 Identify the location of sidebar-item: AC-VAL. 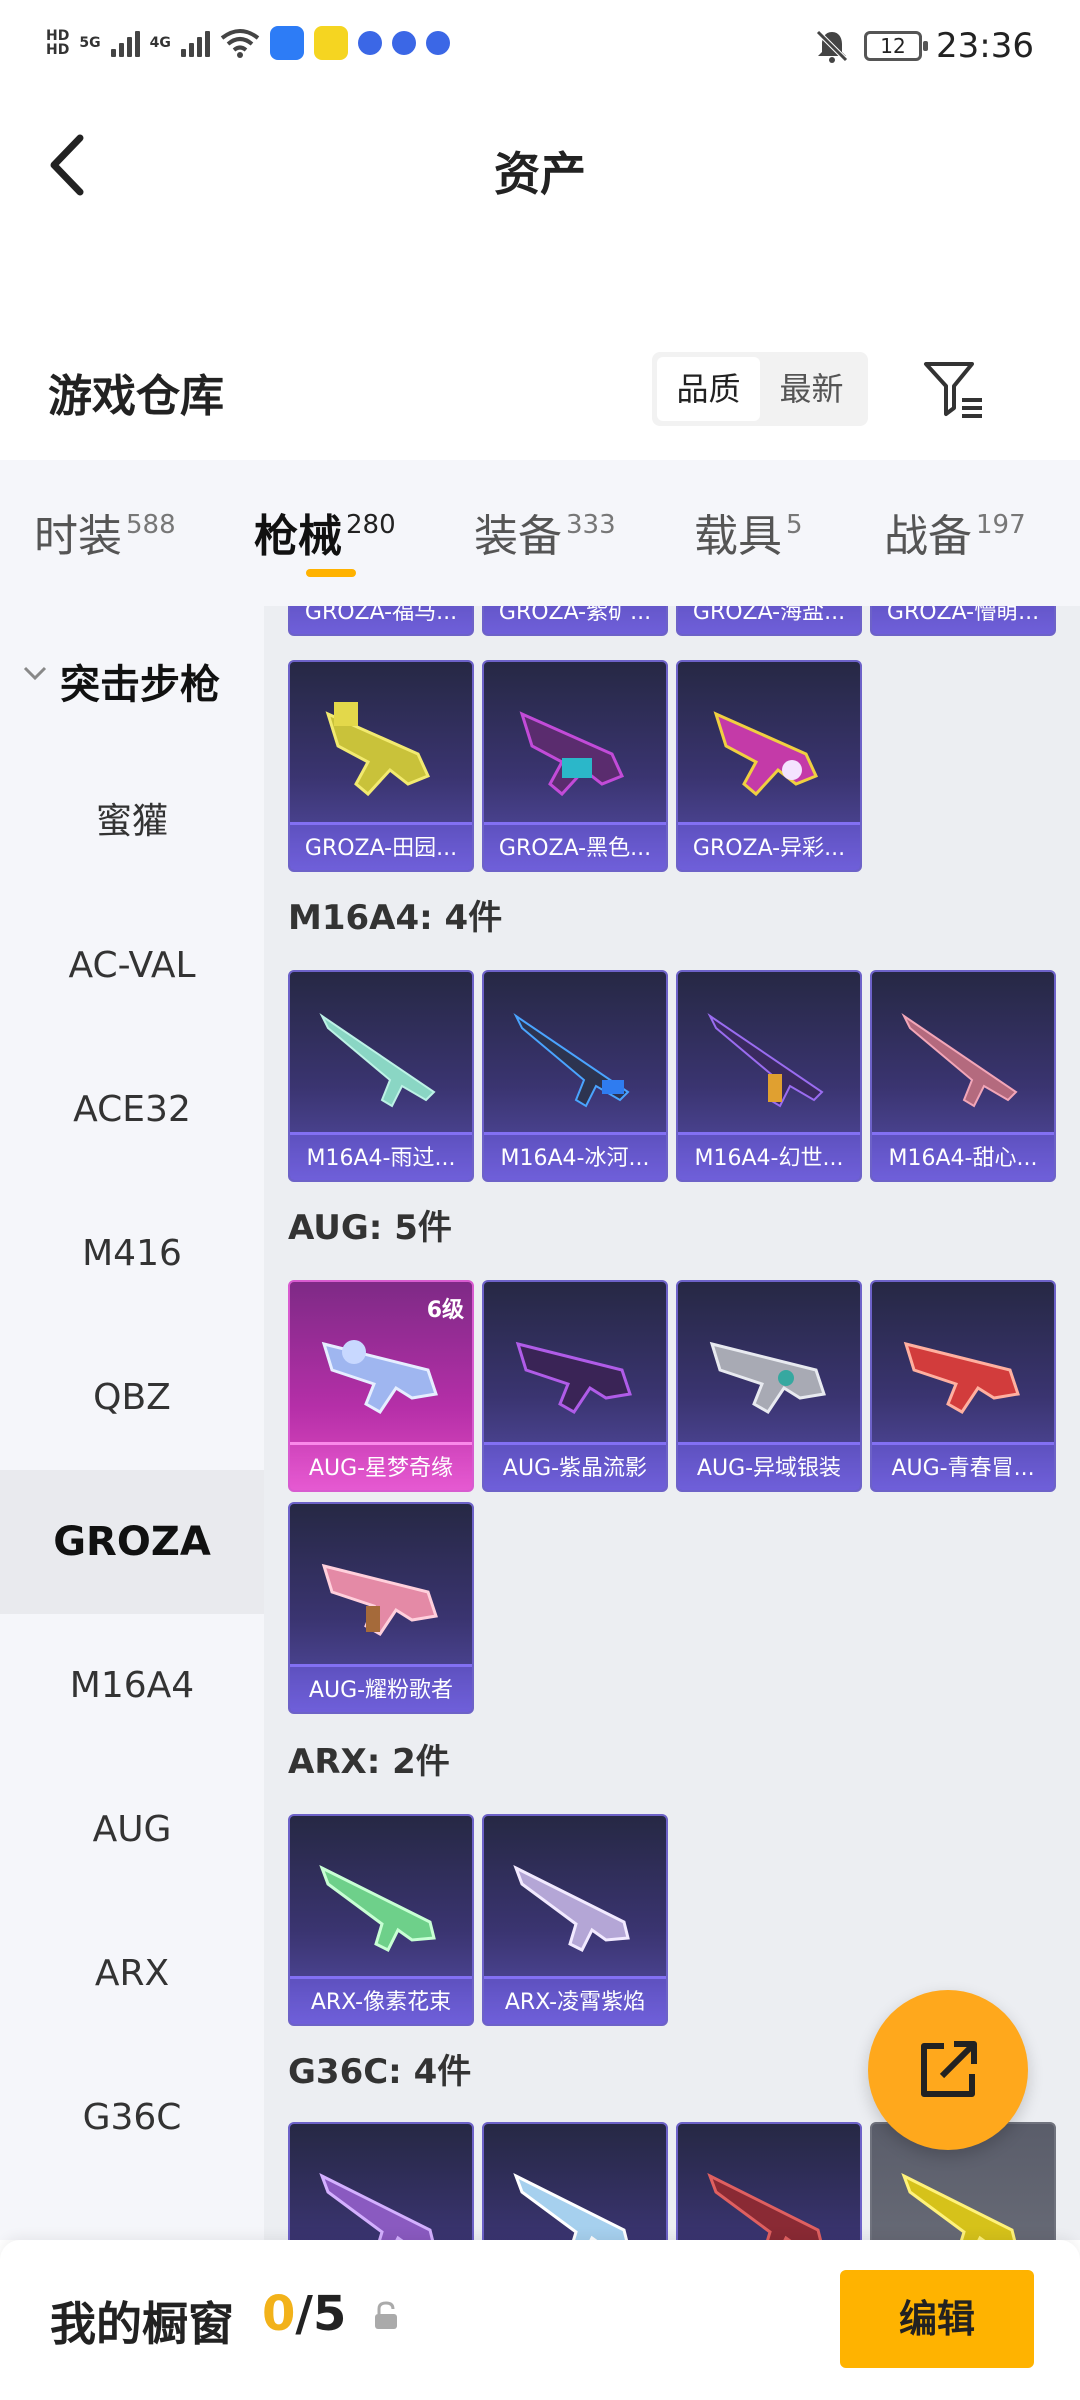
(132, 966).